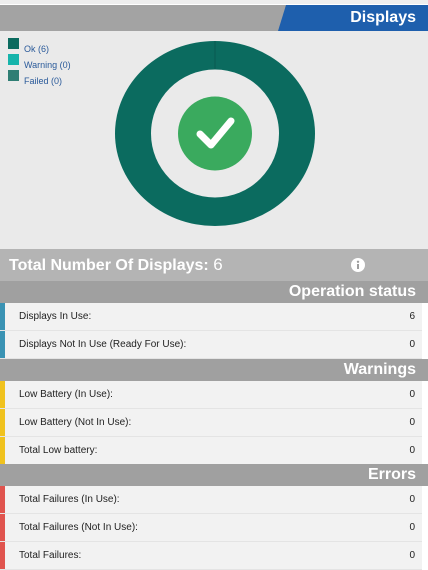 The image size is (428, 570). What do you see at coordinates (66, 394) in the screenshot?
I see `row-label: Low Battery (In Use):` at bounding box center [66, 394].